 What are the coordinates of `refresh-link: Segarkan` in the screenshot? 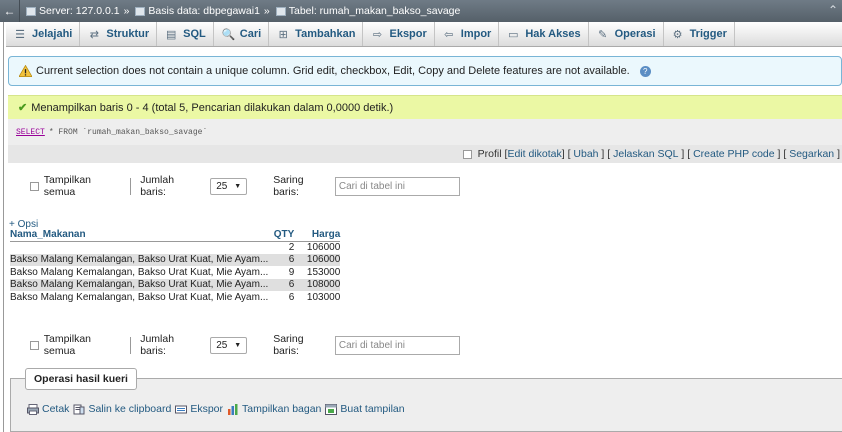 It's located at (811, 154).